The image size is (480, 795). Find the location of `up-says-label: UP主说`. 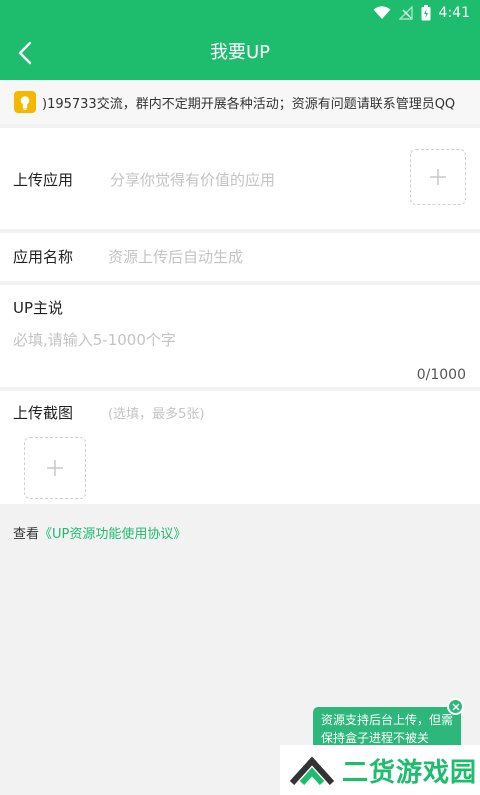

up-says-label: UP主说 is located at coordinates (38, 308).